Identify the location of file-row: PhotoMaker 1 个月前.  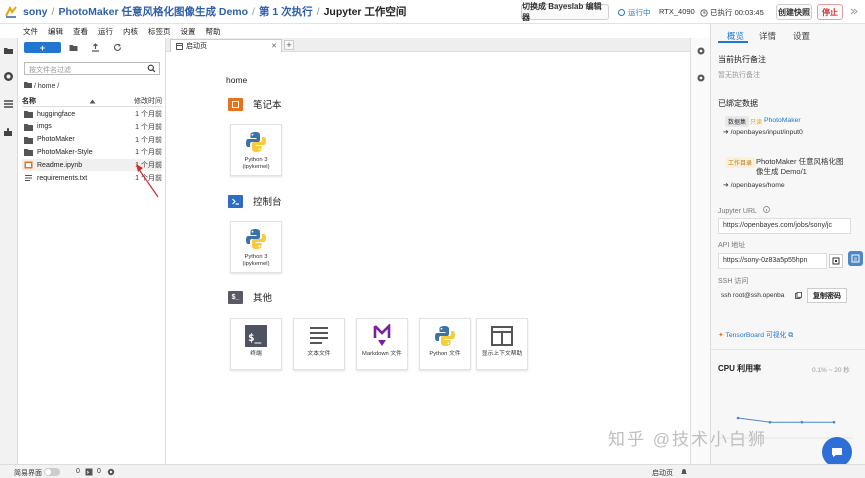
(92, 140).